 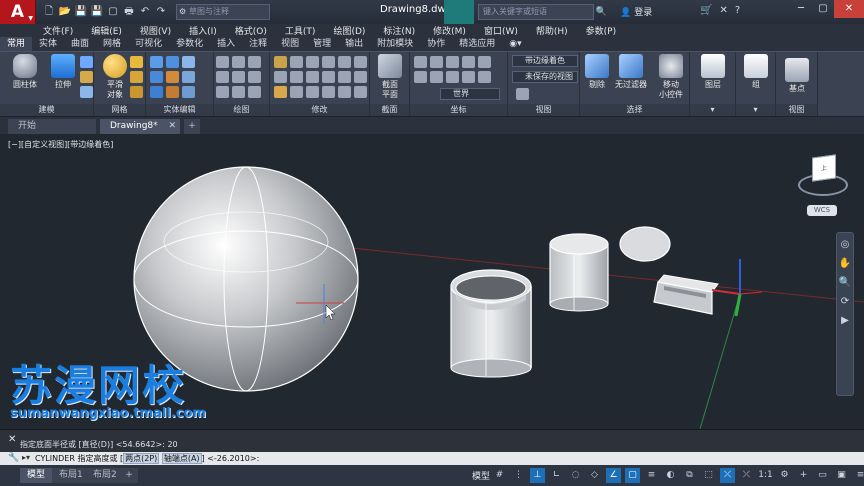 I want to click on option-axis-endpoint: 轴端点(A), so click(x=181, y=458).